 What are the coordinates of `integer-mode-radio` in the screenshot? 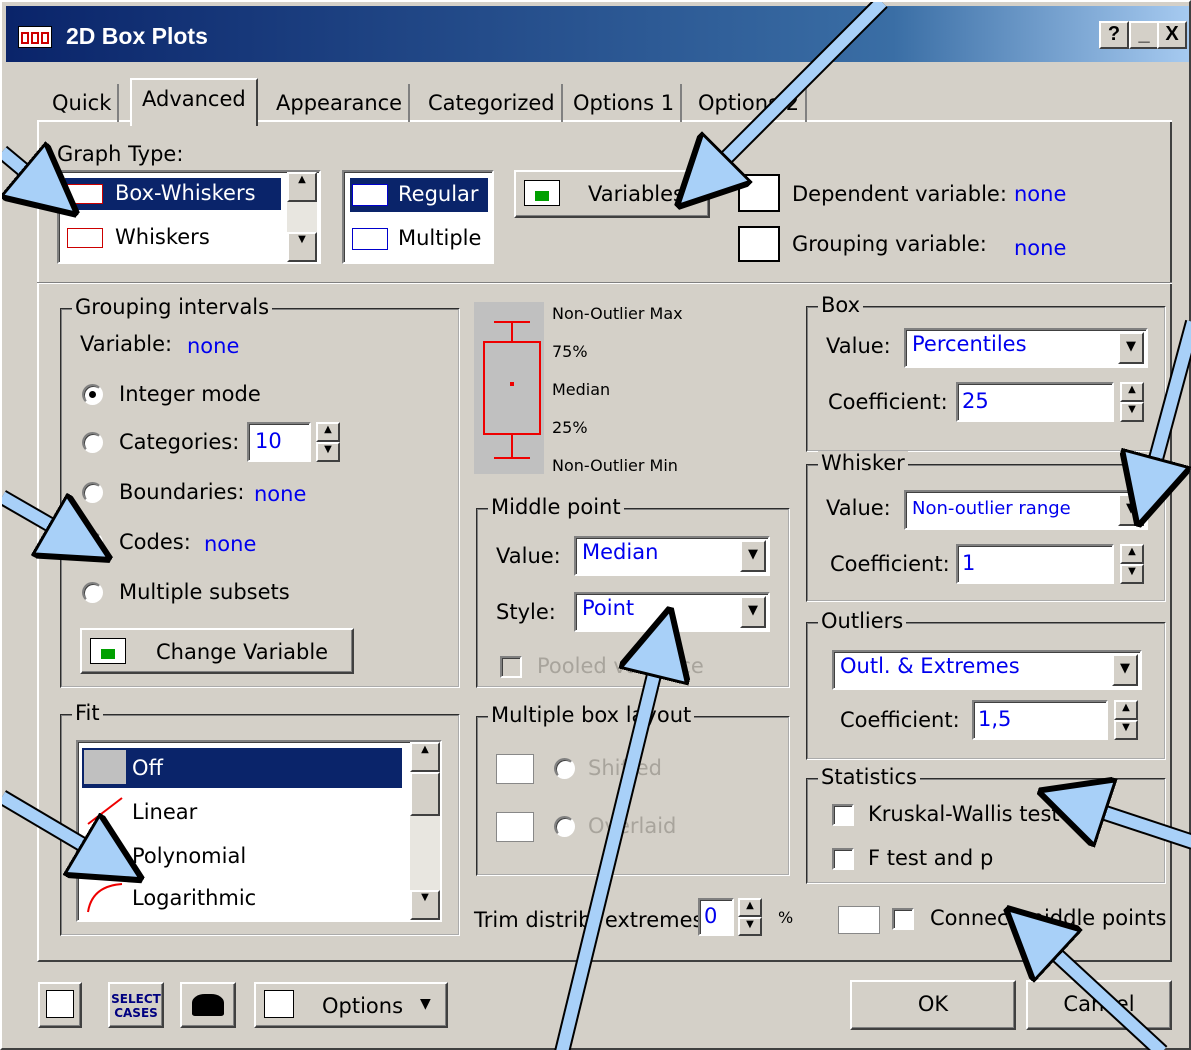 It's located at (92, 394).